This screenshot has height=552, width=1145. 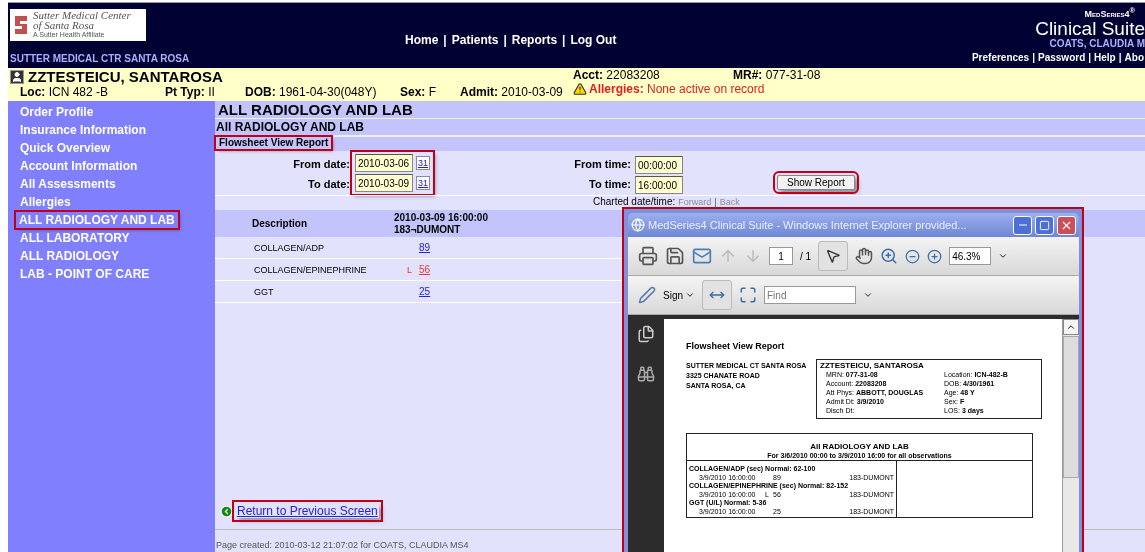 I want to click on report-title: All RADIOLOGY AND LAB, so click(x=859, y=446).